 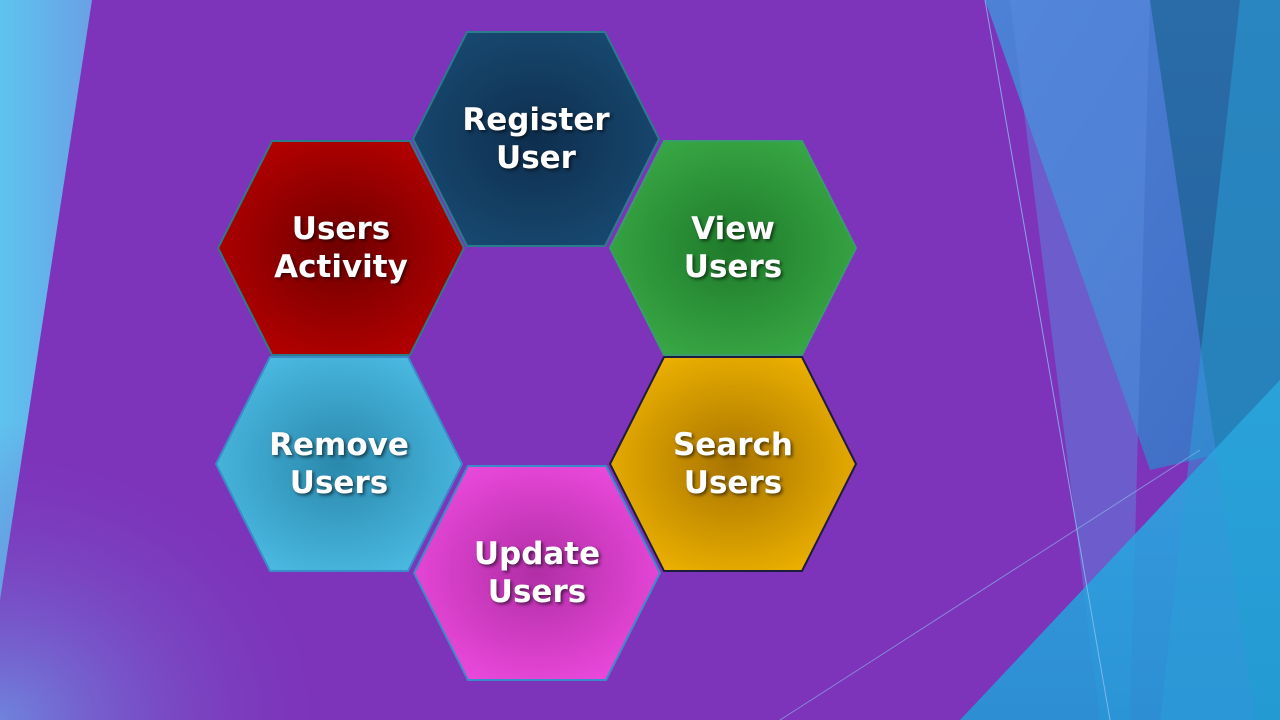 I want to click on hex-remove-users: Remove Users, so click(x=339, y=464).